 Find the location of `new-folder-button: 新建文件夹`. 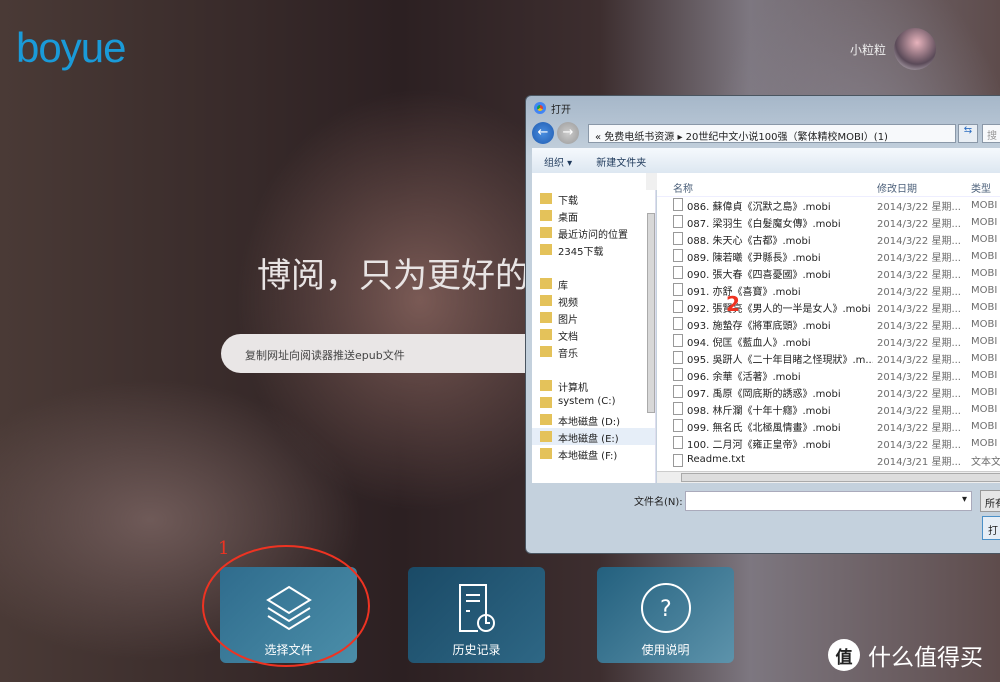

new-folder-button: 新建文件夹 is located at coordinates (621, 161).